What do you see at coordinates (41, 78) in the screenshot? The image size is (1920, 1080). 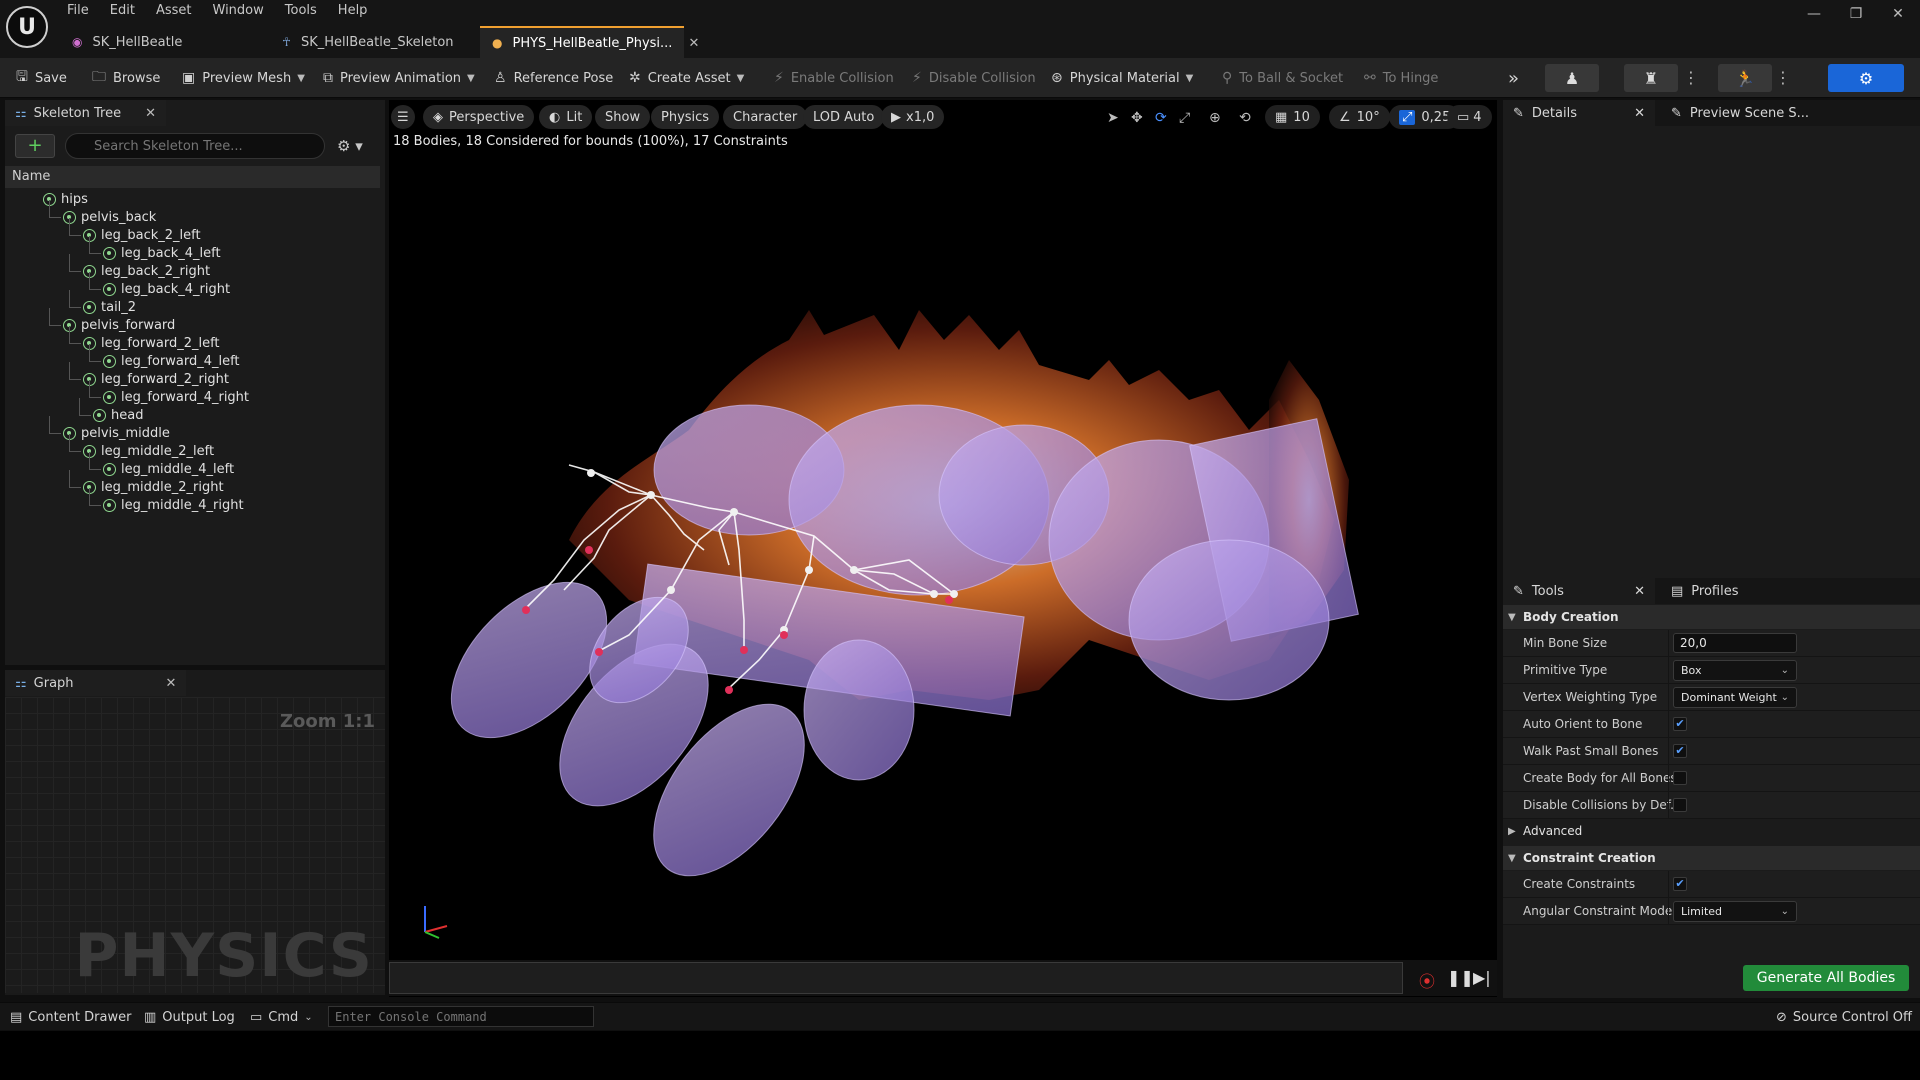 I see `save-button: 🖫 Save` at bounding box center [41, 78].